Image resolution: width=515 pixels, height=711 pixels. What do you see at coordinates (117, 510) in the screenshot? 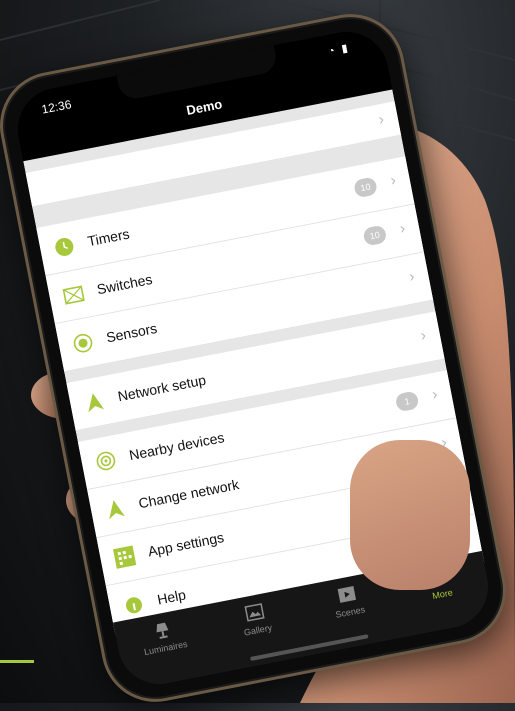
I see `change-network-icon` at bounding box center [117, 510].